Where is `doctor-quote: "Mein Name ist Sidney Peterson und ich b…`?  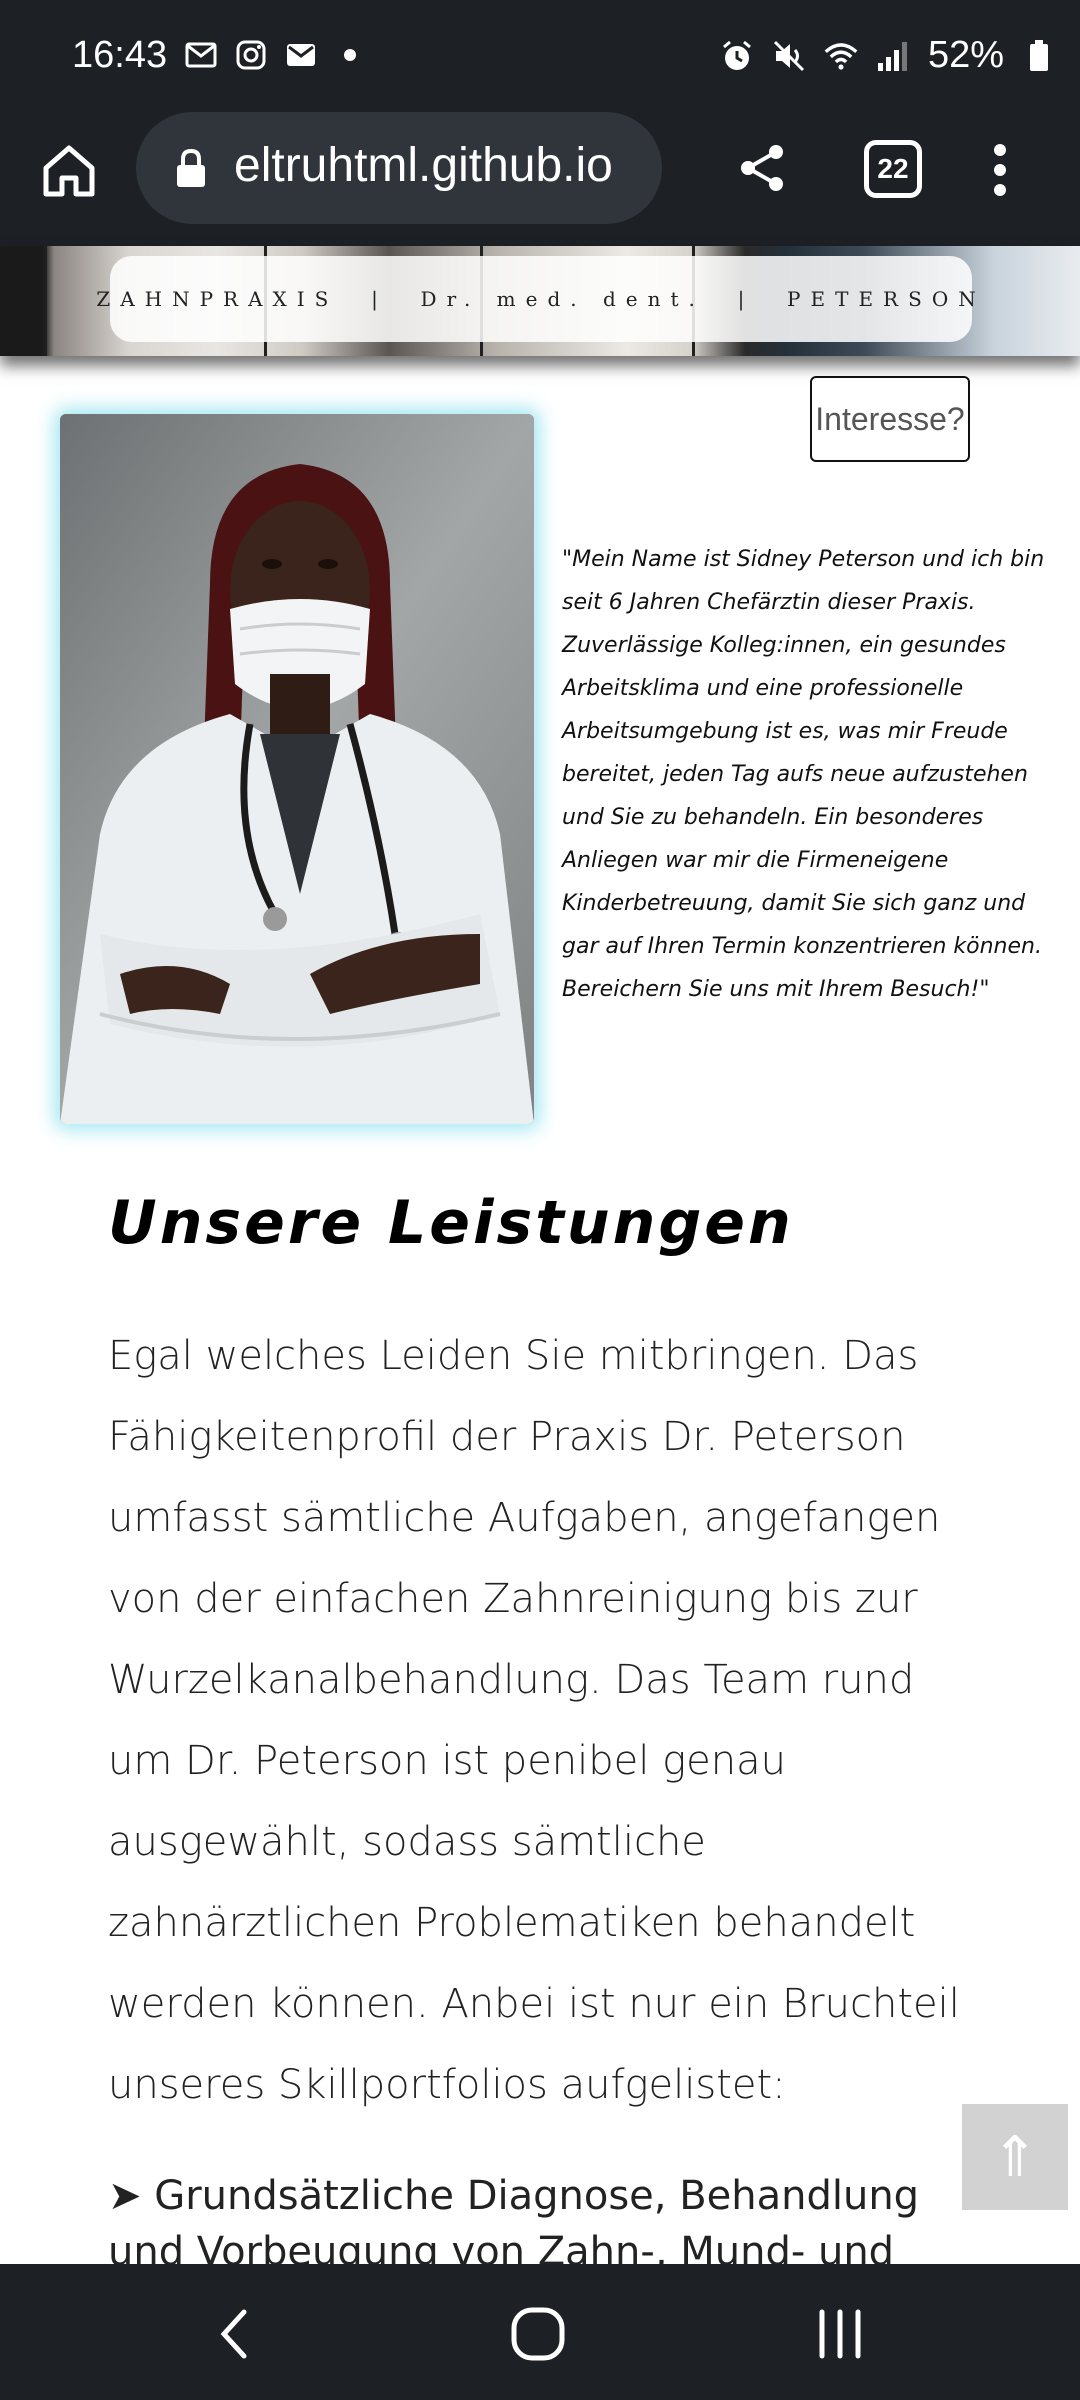 doctor-quote: "Mein Name ist Sidney Peterson und ich b… is located at coordinates (803, 774).